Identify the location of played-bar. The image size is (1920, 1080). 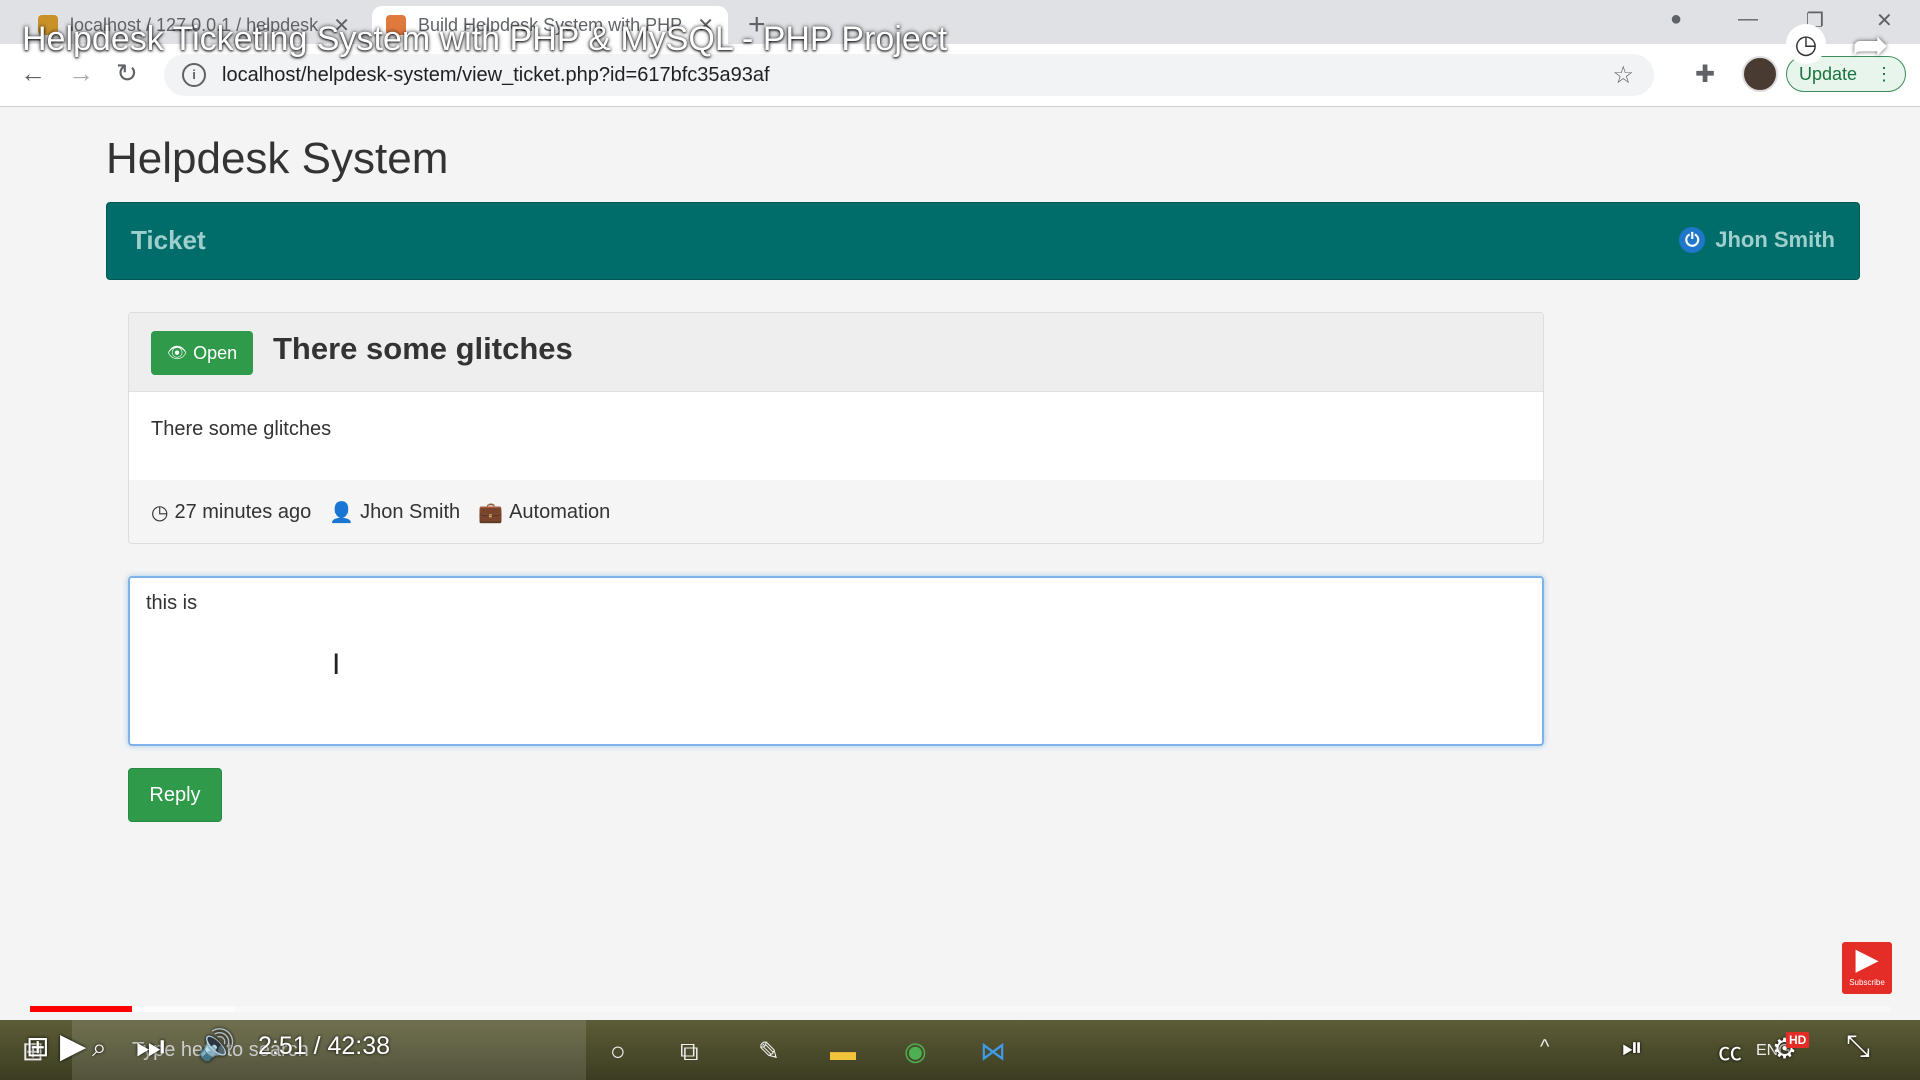
(81, 1009).